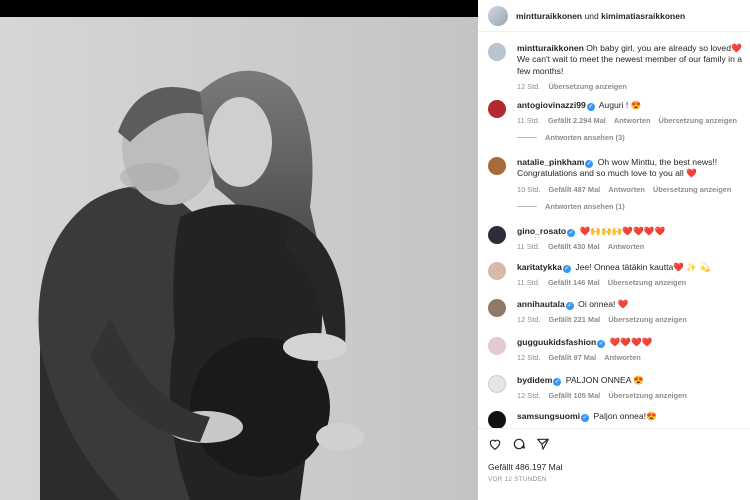 The image size is (750, 500). I want to click on emoji: ❤️ ✨ 💫, so click(692, 267).